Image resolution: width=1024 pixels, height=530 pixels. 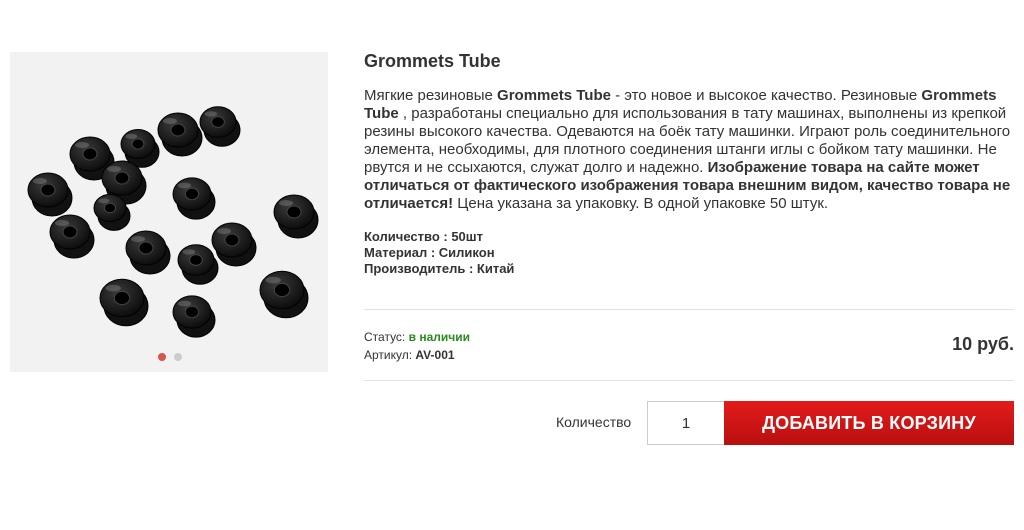 What do you see at coordinates (869, 423) in the screenshot?
I see `add-to-cart-button: ДОБАВИТЬ В КОРЗИНУ` at bounding box center [869, 423].